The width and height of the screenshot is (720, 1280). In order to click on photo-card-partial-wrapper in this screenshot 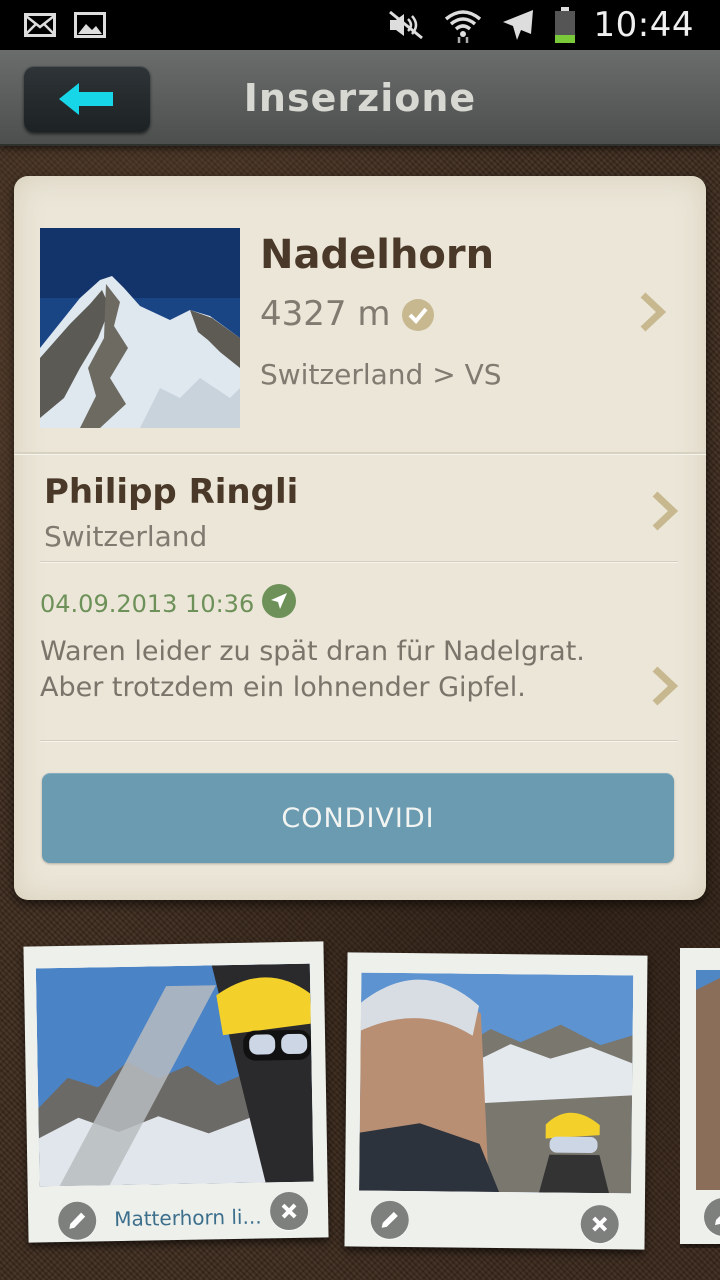, I will do `click(700, 1098)`.